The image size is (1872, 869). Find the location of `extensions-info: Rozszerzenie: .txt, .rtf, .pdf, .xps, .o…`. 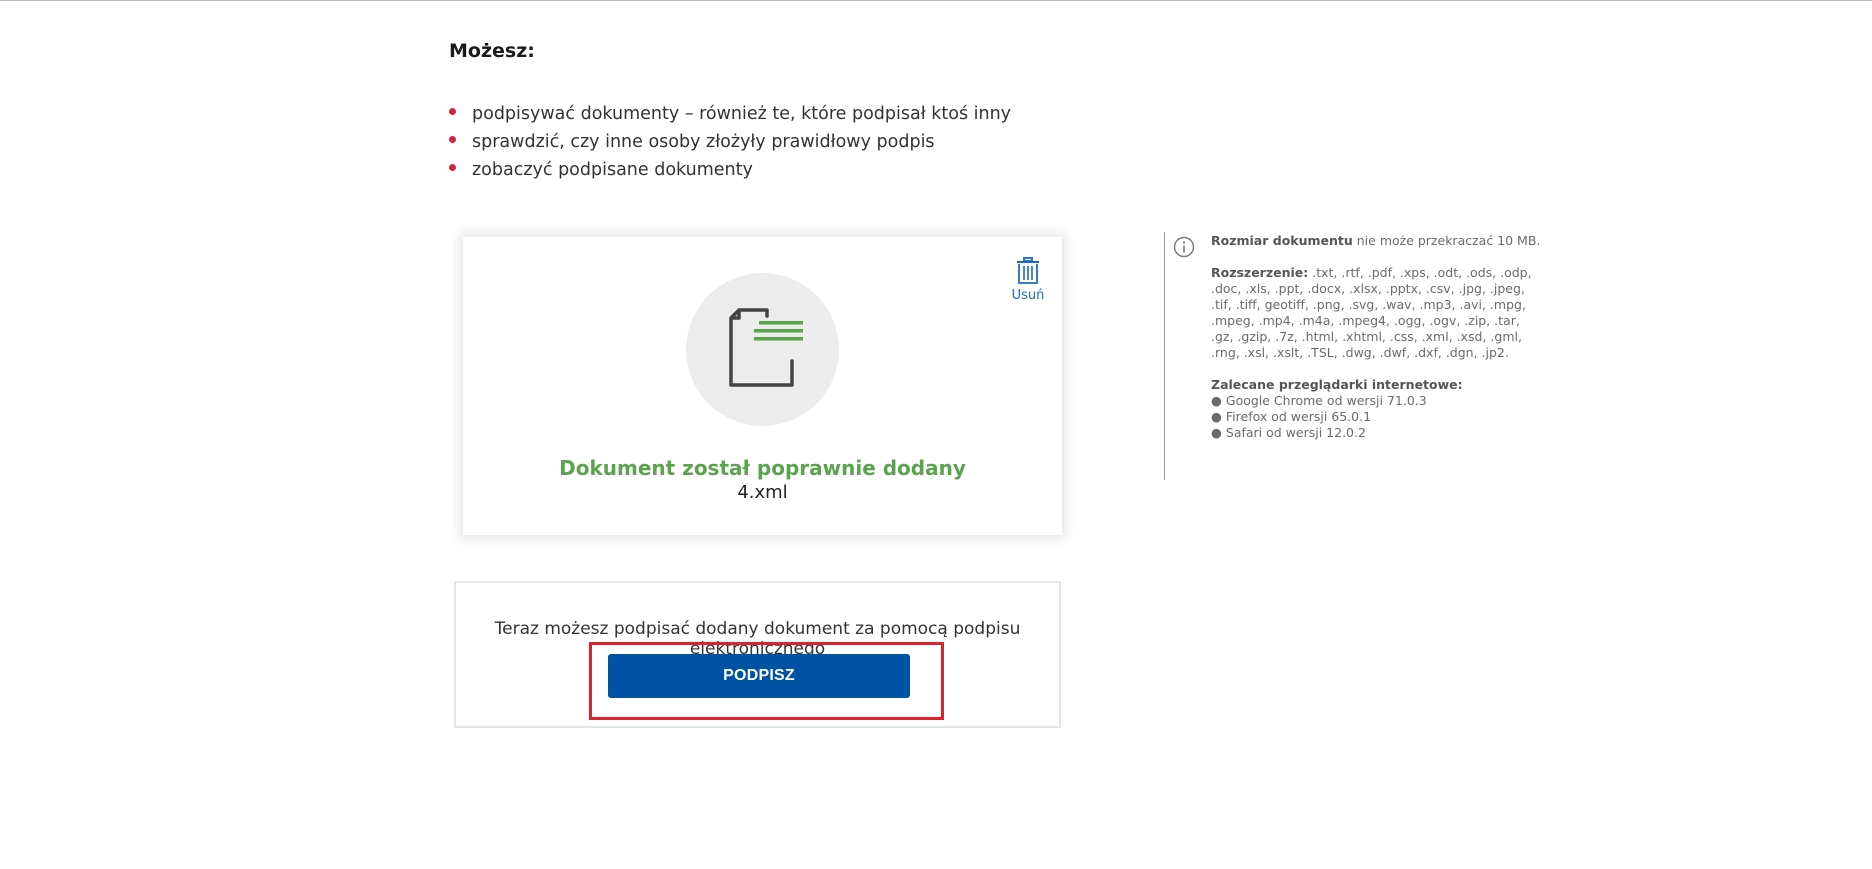

extensions-info: Rozszerzenie: .txt, .rtf, .pdf, .xps, .o… is located at coordinates (1376, 313).